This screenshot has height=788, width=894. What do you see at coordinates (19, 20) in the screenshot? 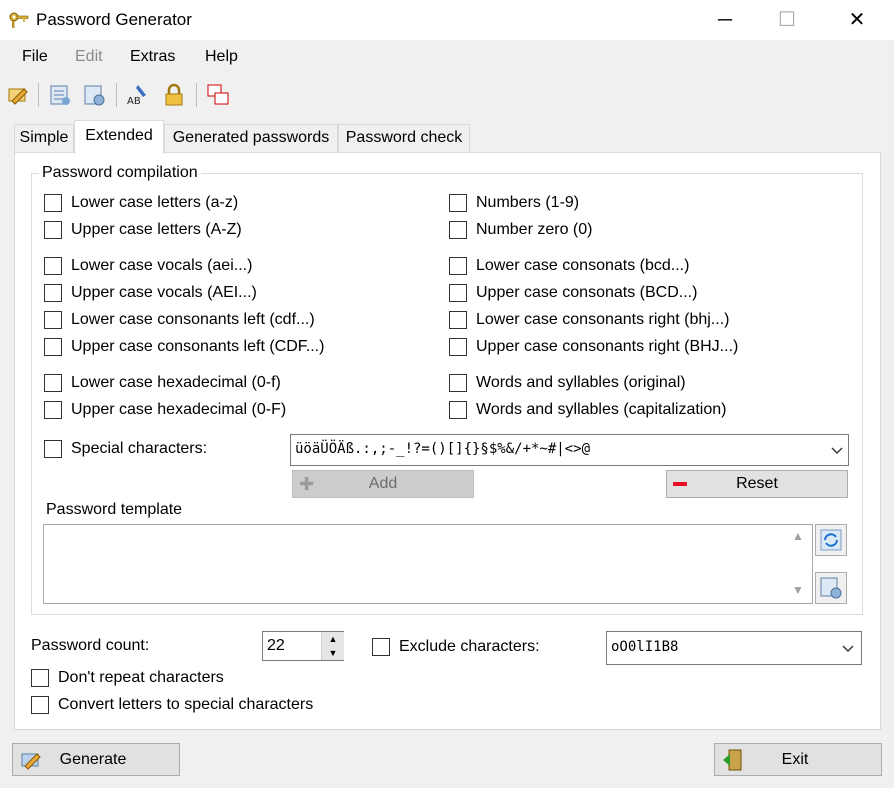
I see `keys-icon` at bounding box center [19, 20].